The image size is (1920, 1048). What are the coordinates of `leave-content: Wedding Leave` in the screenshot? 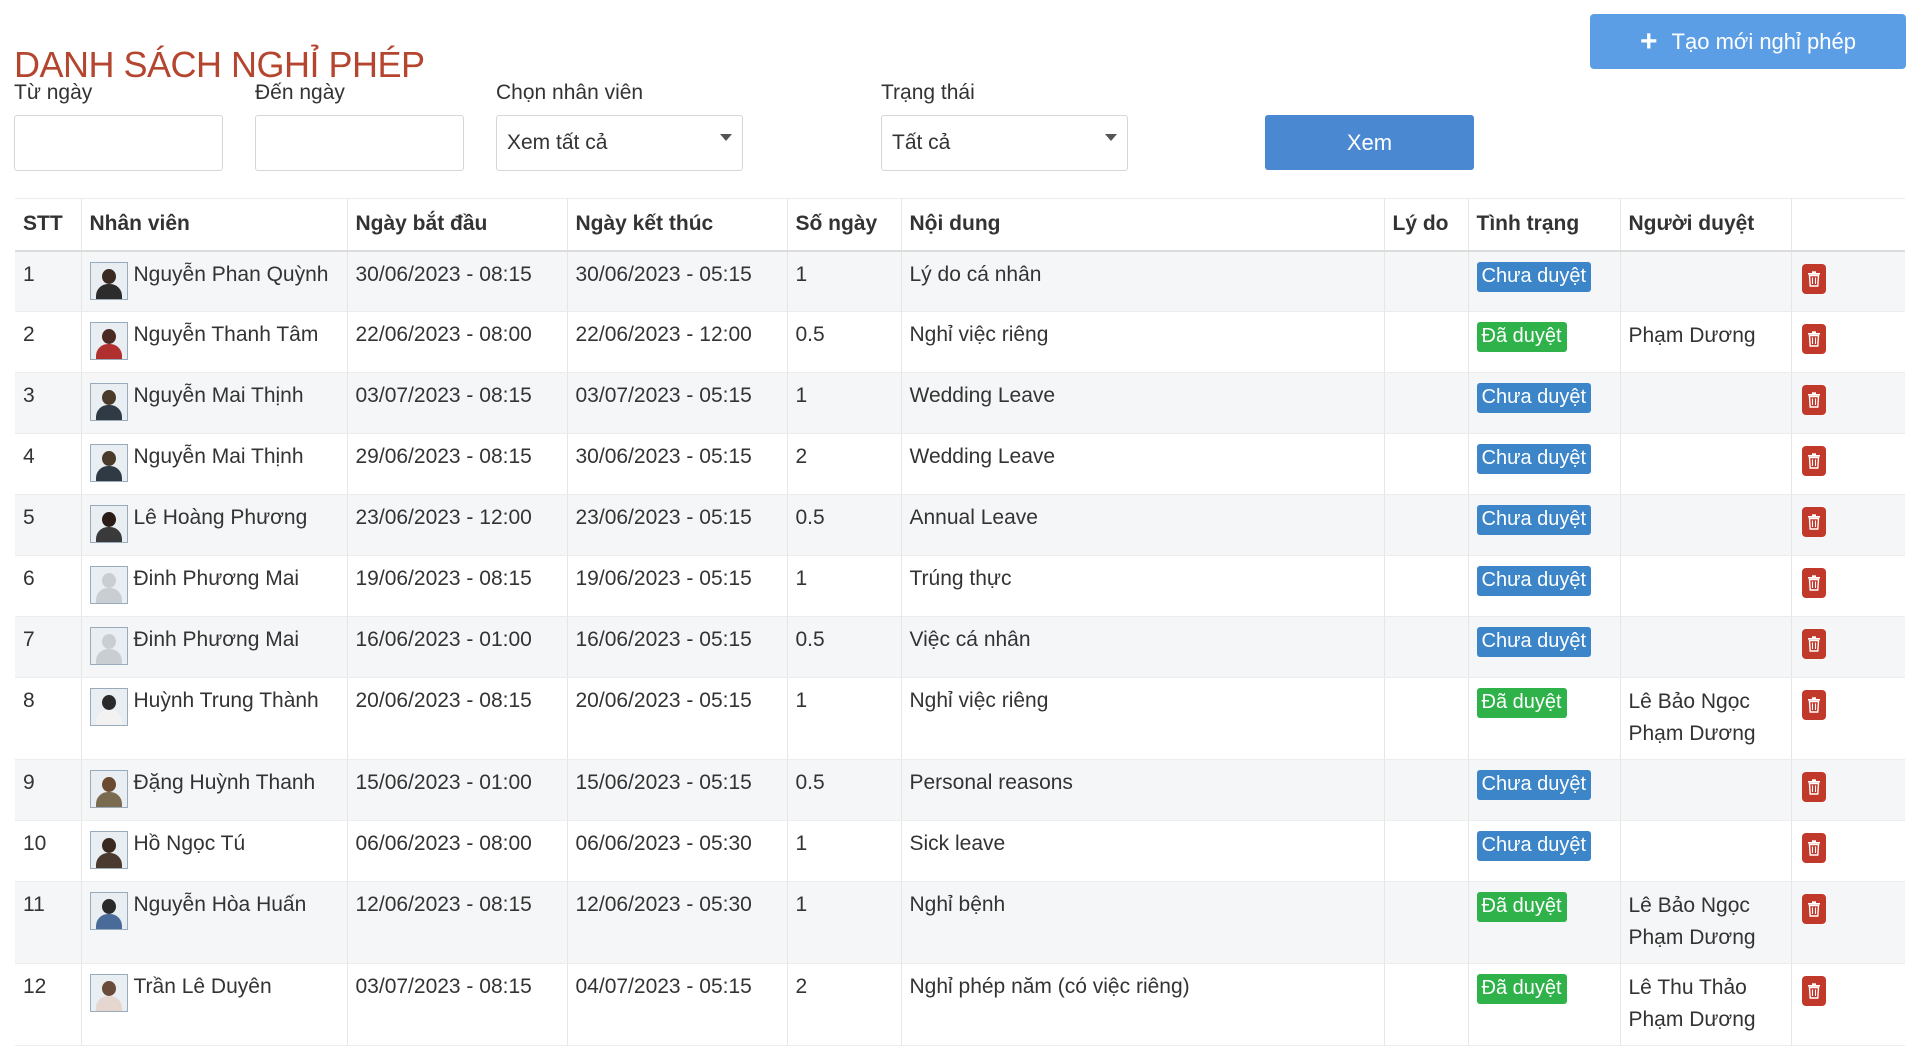 It's located at (982, 456).